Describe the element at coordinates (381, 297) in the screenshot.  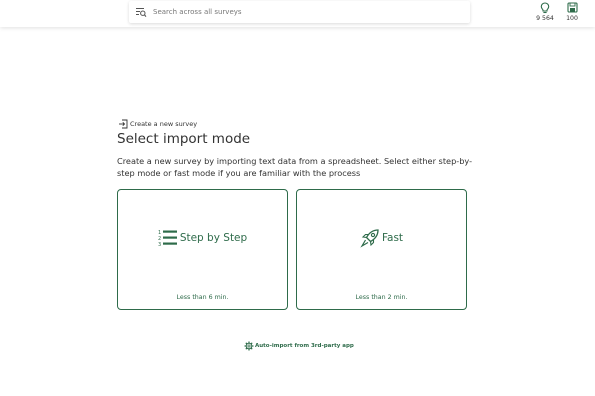
I see `fast-time: Less than 2 min.` at that location.